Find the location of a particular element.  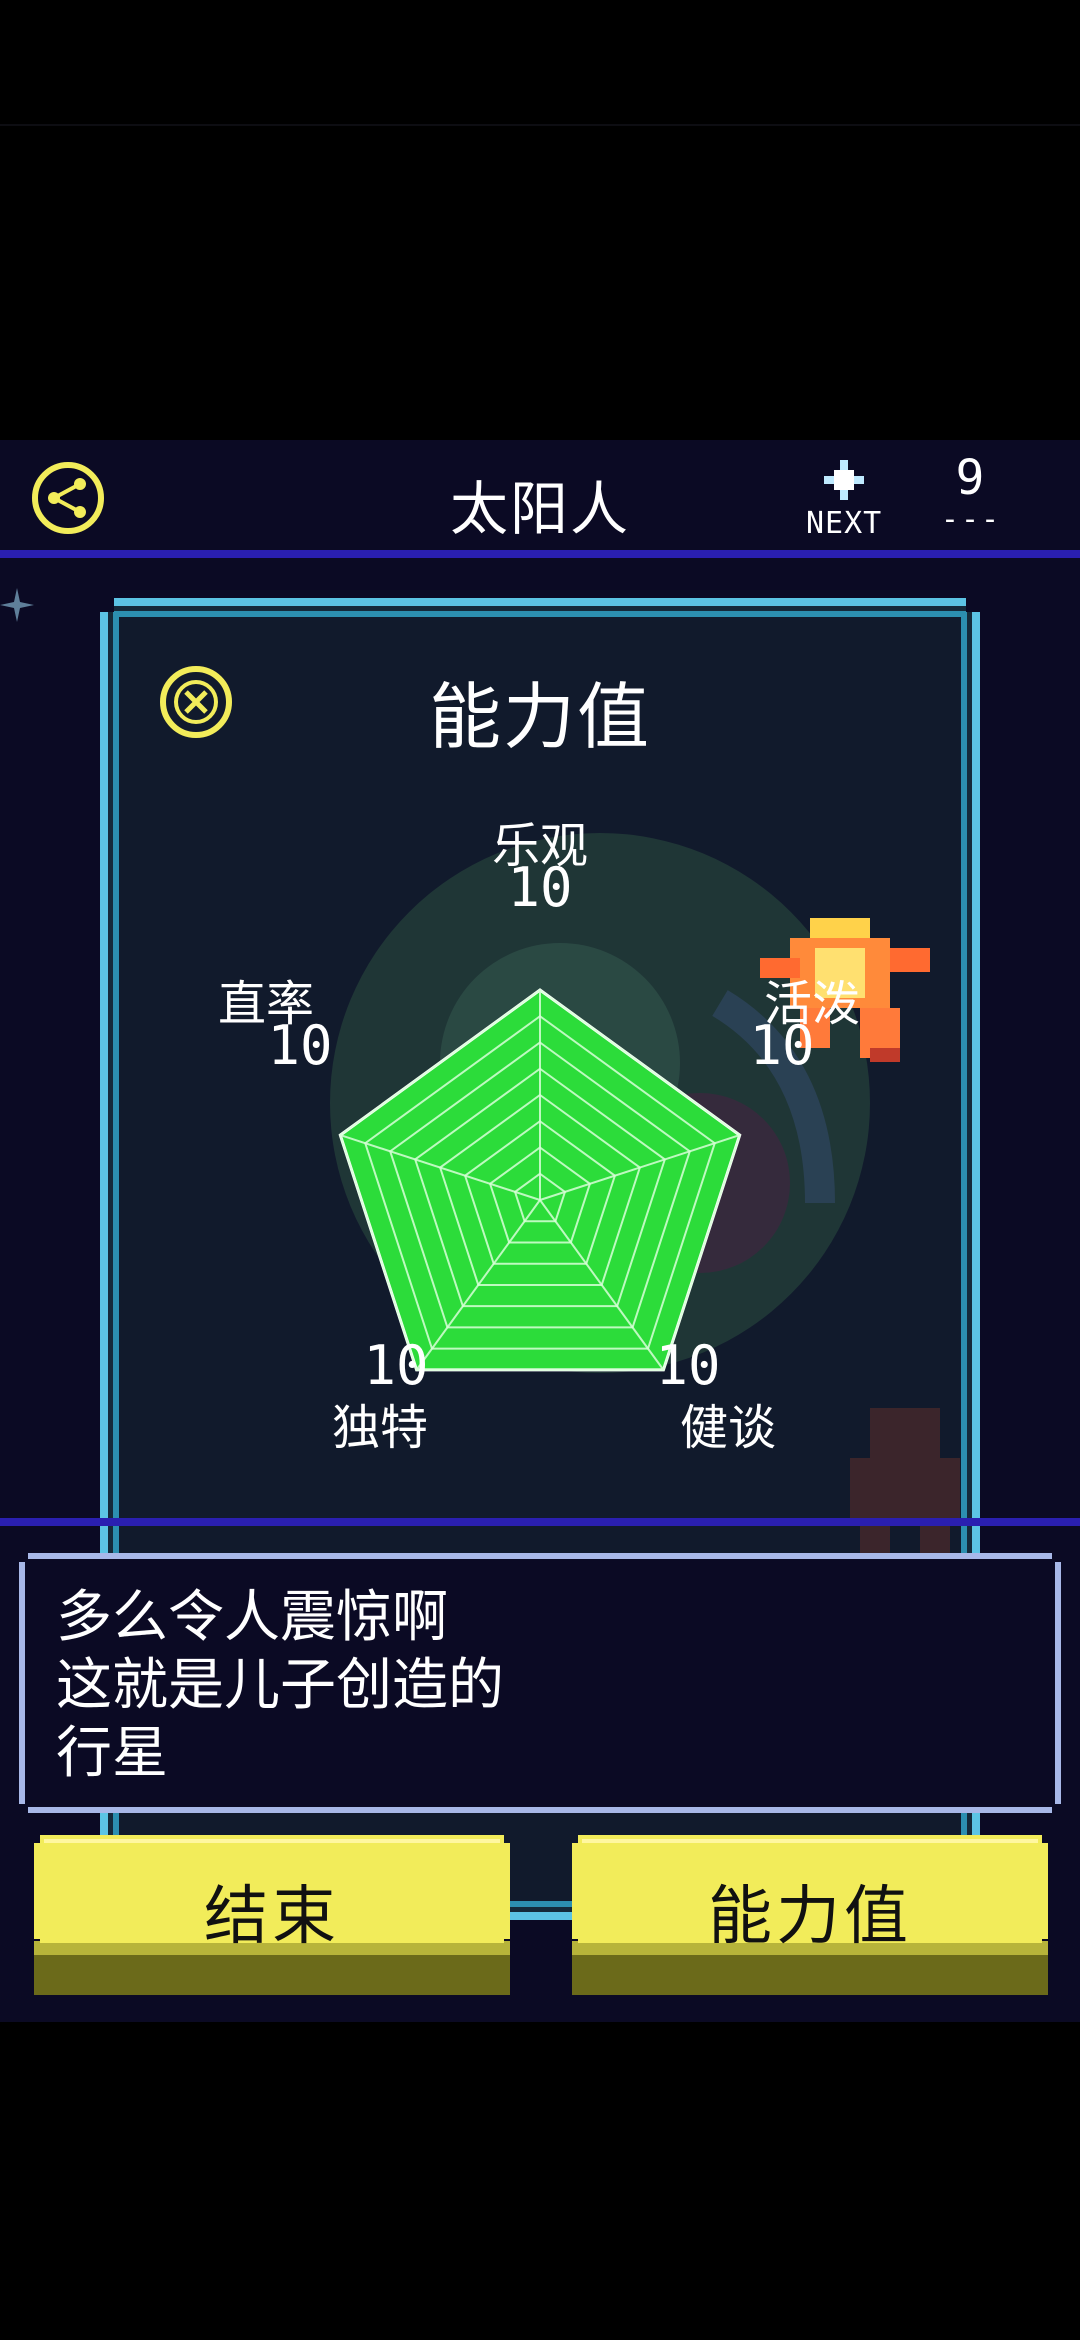

message-line: 行星 is located at coordinates (112, 1753).